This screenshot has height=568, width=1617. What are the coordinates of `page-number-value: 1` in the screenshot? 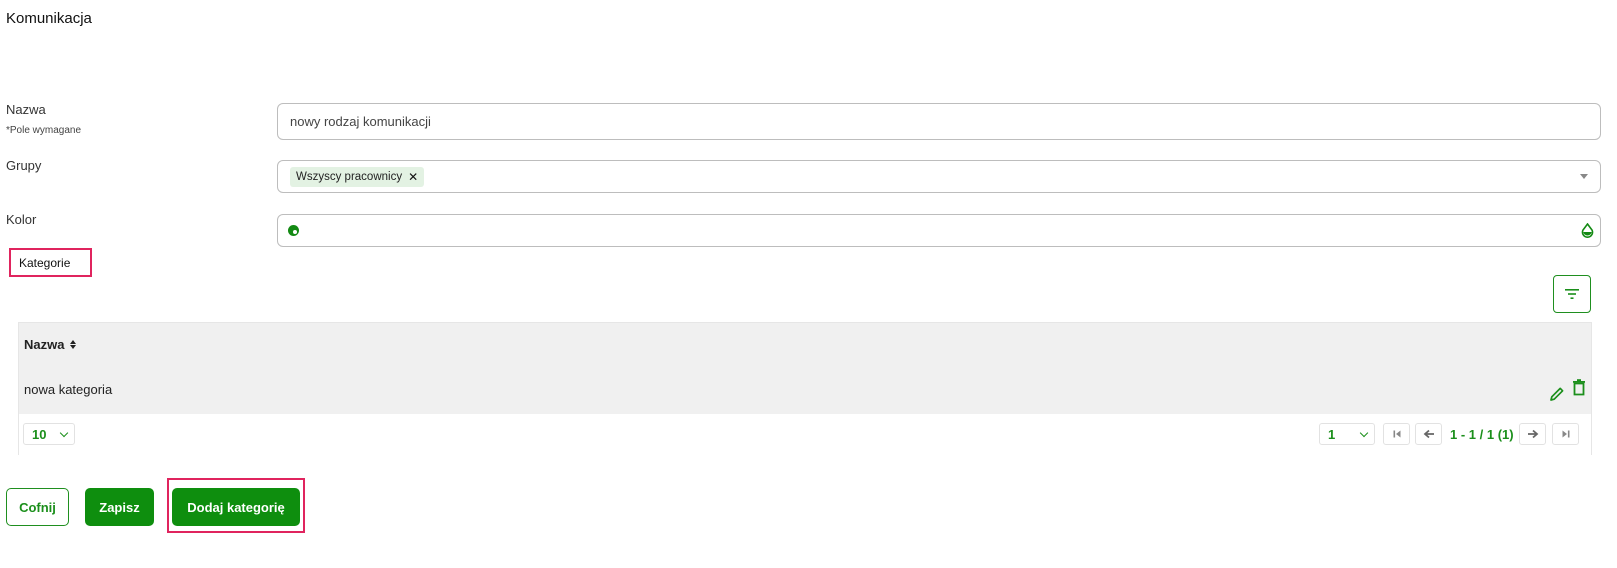 It's located at (1332, 434).